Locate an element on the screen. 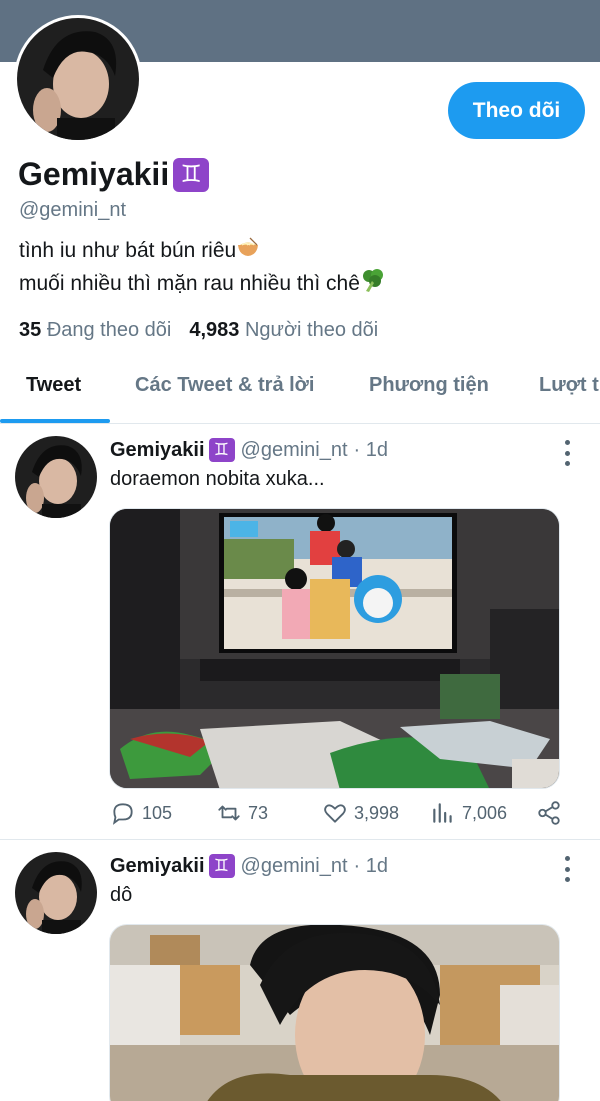  bio-line-1: tình iu như bát bún riêu is located at coordinates (128, 251).